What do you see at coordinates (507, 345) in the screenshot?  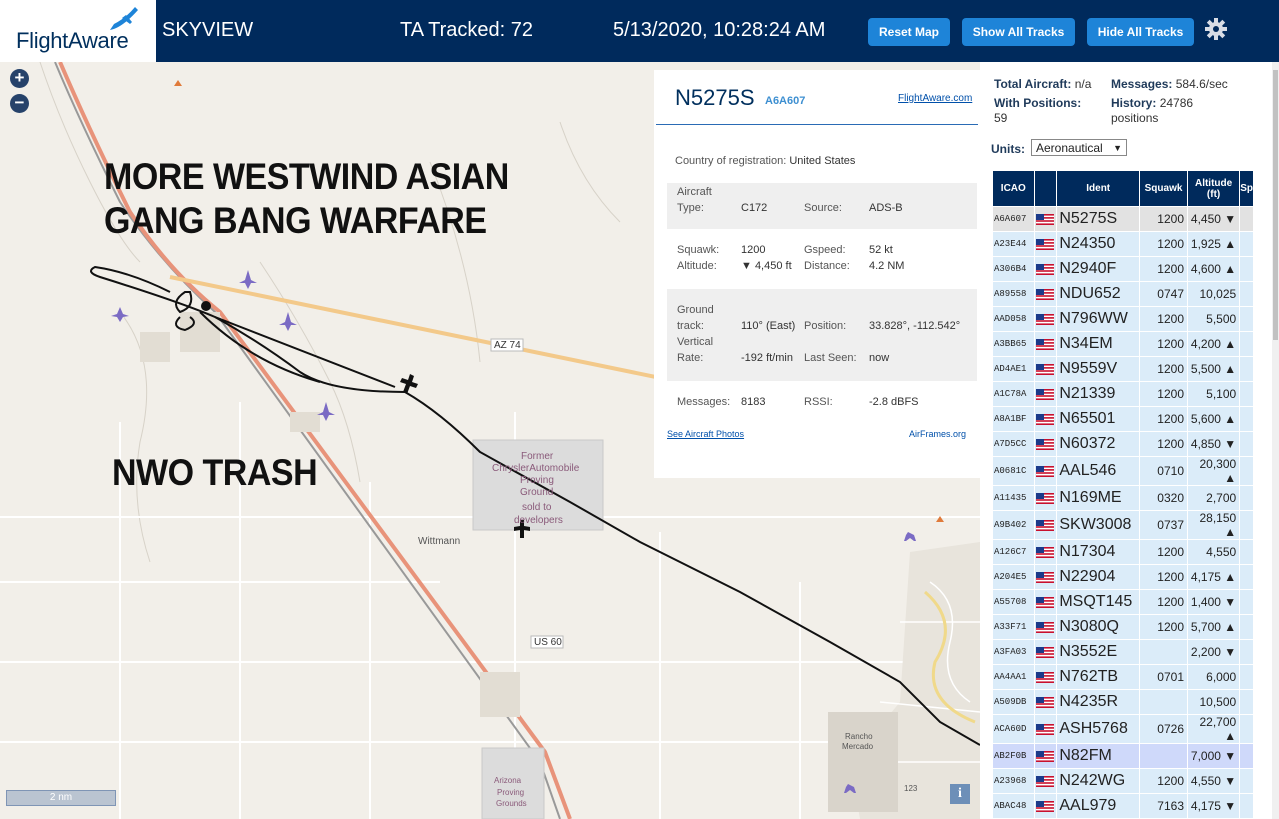 I see `az74-label: AZ 74` at bounding box center [507, 345].